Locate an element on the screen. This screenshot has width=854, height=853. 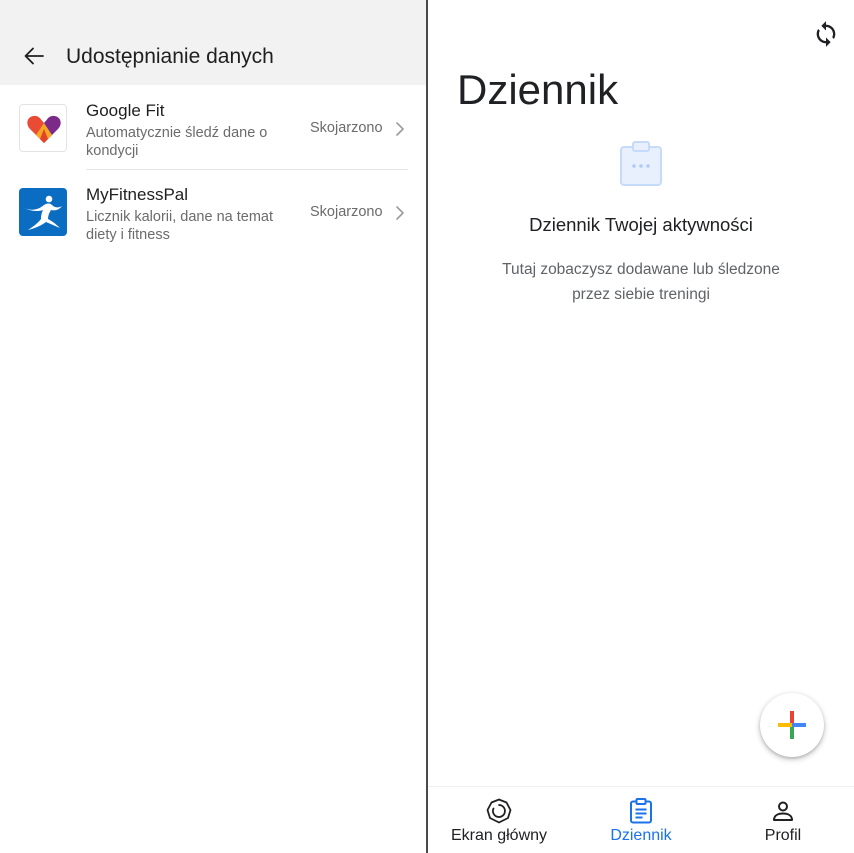
home-ring-icon is located at coordinates (499, 811).